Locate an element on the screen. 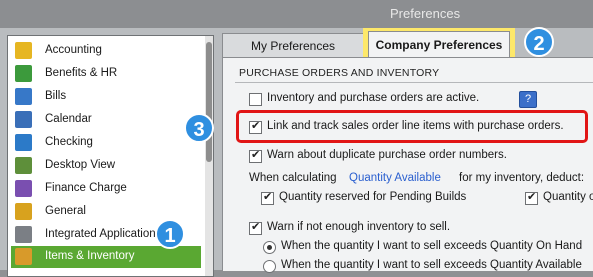 Image resolution: width=593 pixels, height=277 pixels. section-title: PURCHASE ORDERS AND INVENTORY is located at coordinates (339, 73).